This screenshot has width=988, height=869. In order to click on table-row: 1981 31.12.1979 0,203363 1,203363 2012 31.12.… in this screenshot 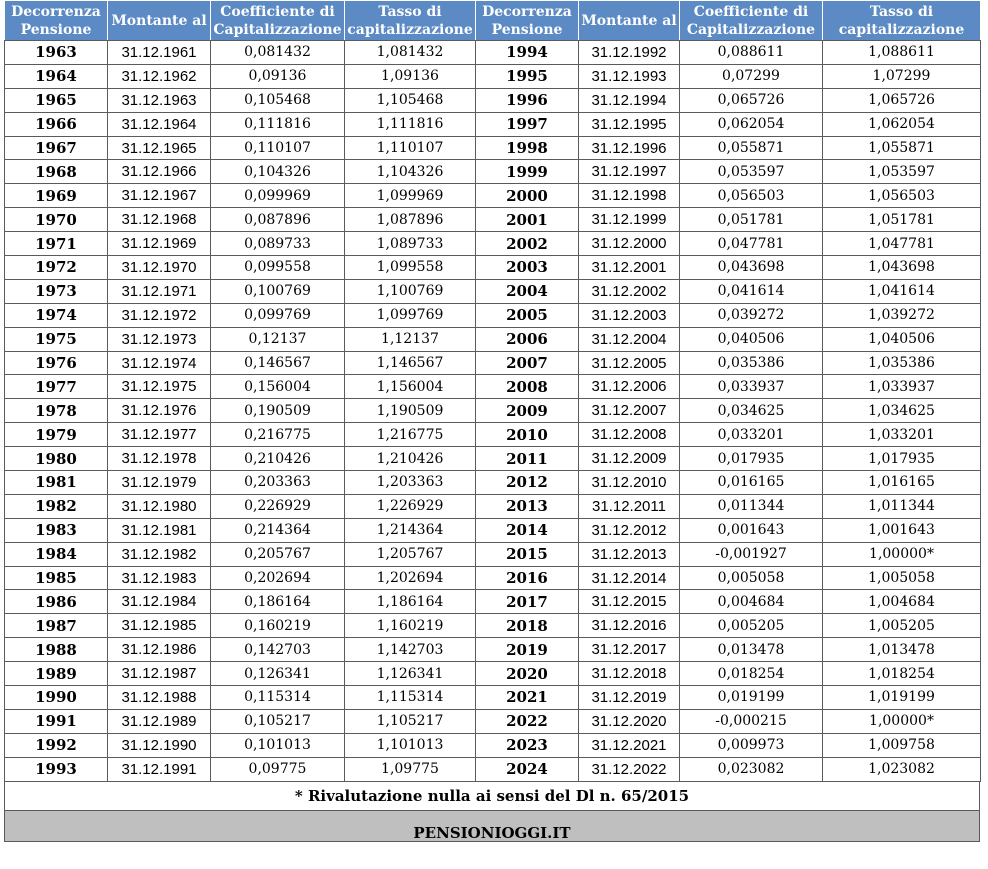, I will do `click(492, 482)`.